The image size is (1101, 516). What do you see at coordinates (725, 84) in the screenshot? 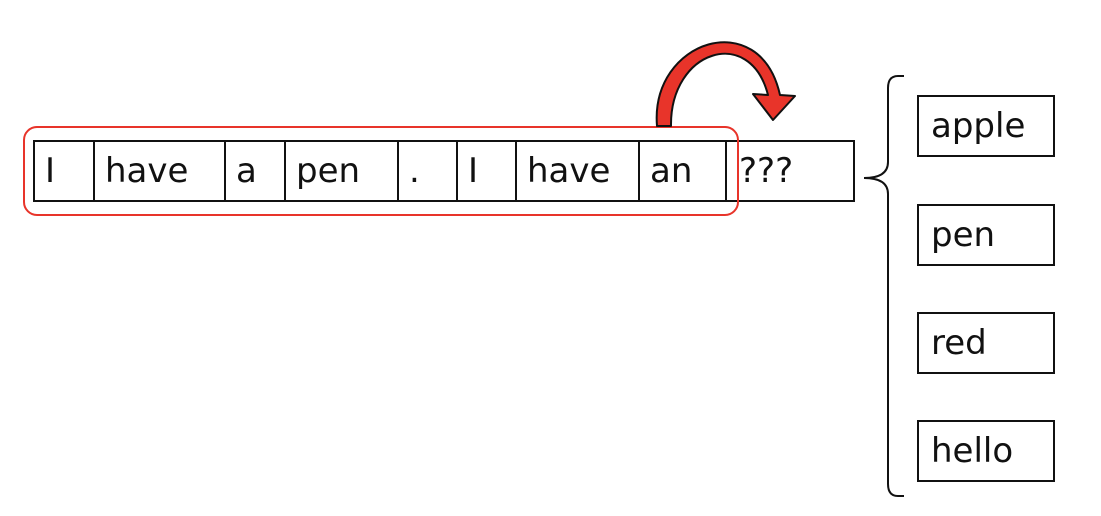
I see `curved-arrow-icon` at bounding box center [725, 84].